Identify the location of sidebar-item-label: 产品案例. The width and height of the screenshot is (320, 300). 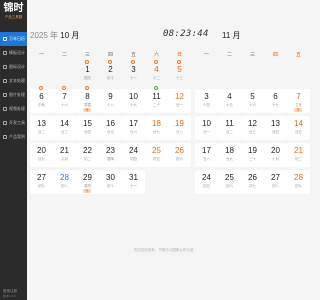
(17, 136).